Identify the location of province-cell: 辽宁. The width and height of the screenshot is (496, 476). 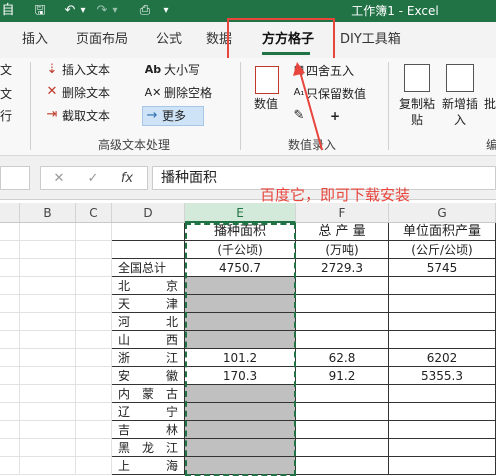
(148, 412).